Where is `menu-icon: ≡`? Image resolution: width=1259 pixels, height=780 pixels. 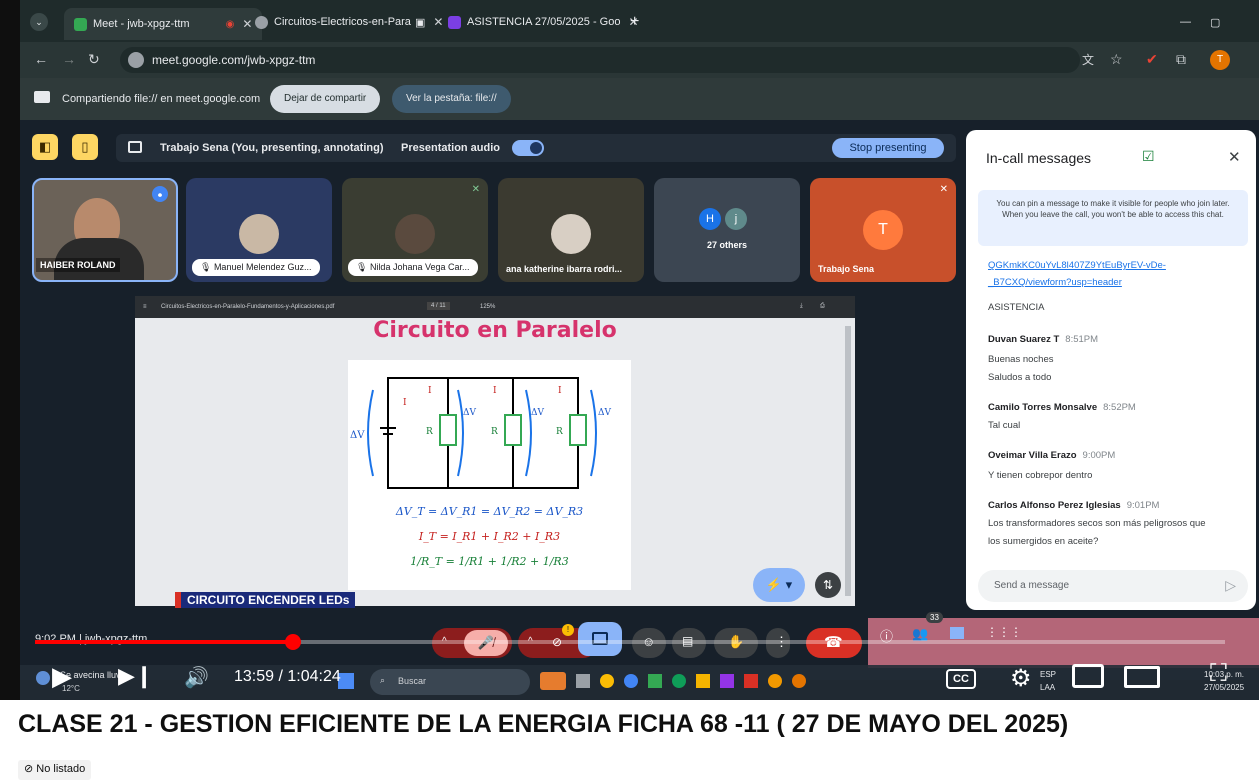 menu-icon: ≡ is located at coordinates (145, 307).